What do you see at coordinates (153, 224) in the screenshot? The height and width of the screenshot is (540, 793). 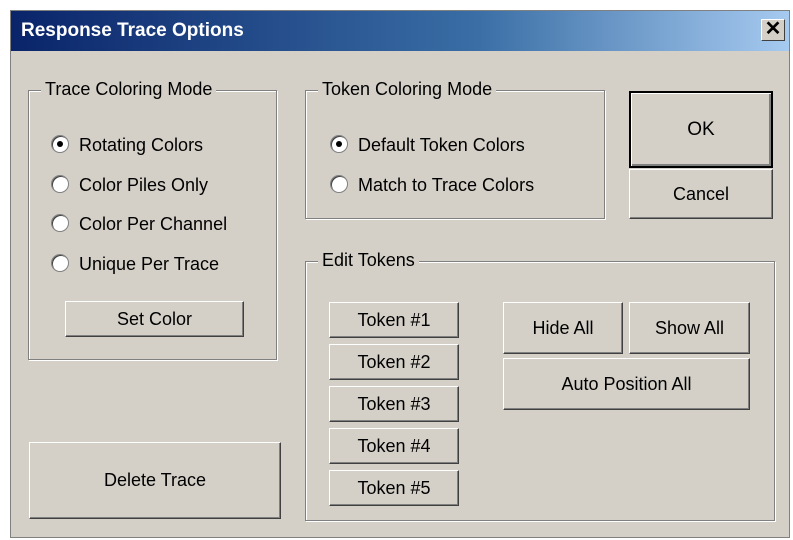 I see `radio-label: Color Per Channel` at bounding box center [153, 224].